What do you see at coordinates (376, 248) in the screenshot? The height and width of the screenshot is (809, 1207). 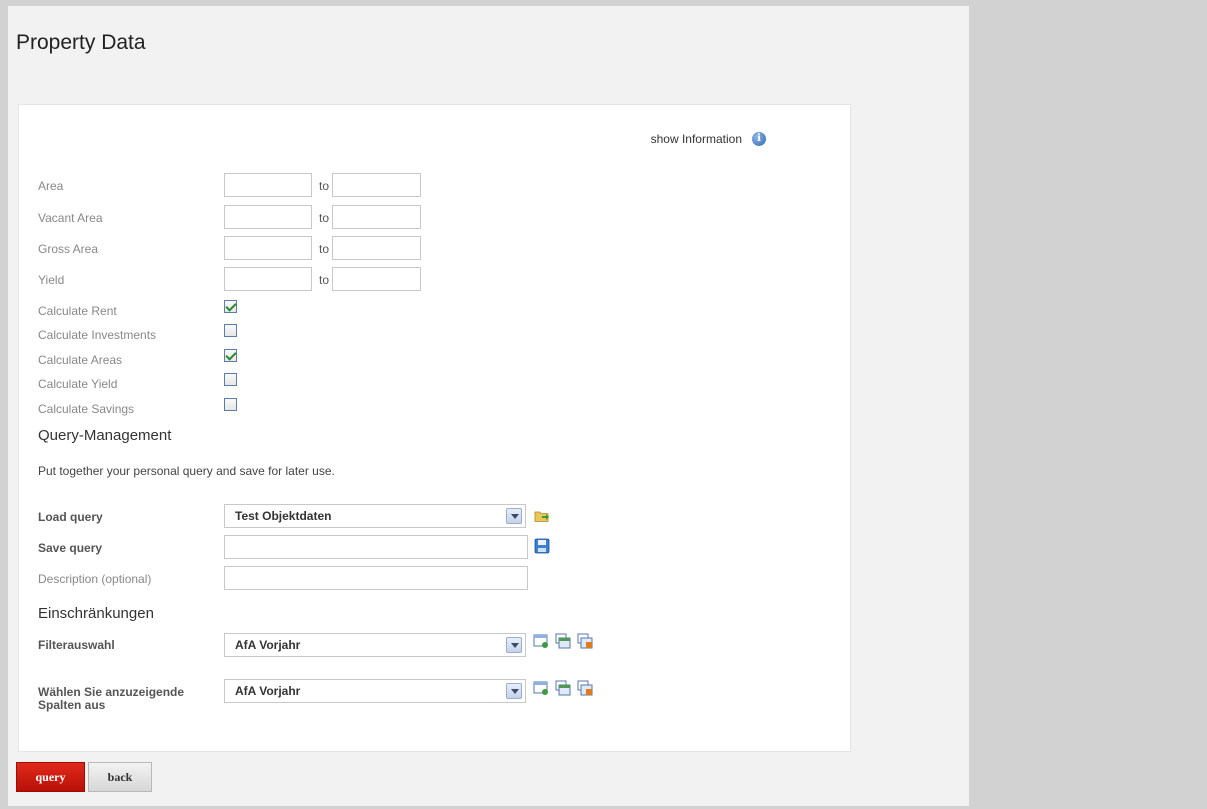 I see `gross-area-to-input` at bounding box center [376, 248].